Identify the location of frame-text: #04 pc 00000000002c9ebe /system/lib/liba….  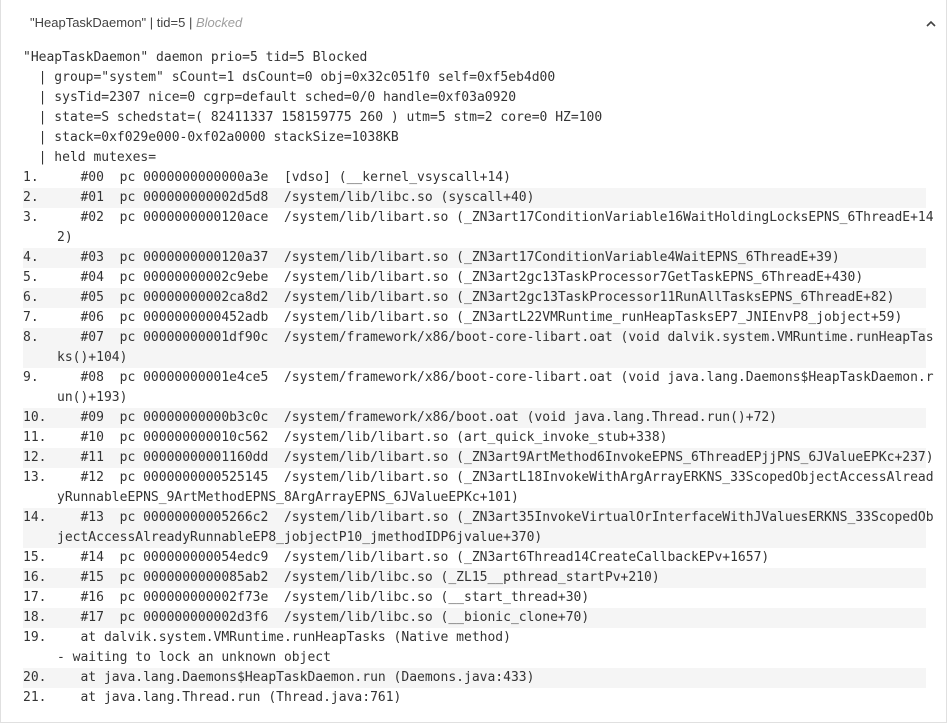
(491, 278).